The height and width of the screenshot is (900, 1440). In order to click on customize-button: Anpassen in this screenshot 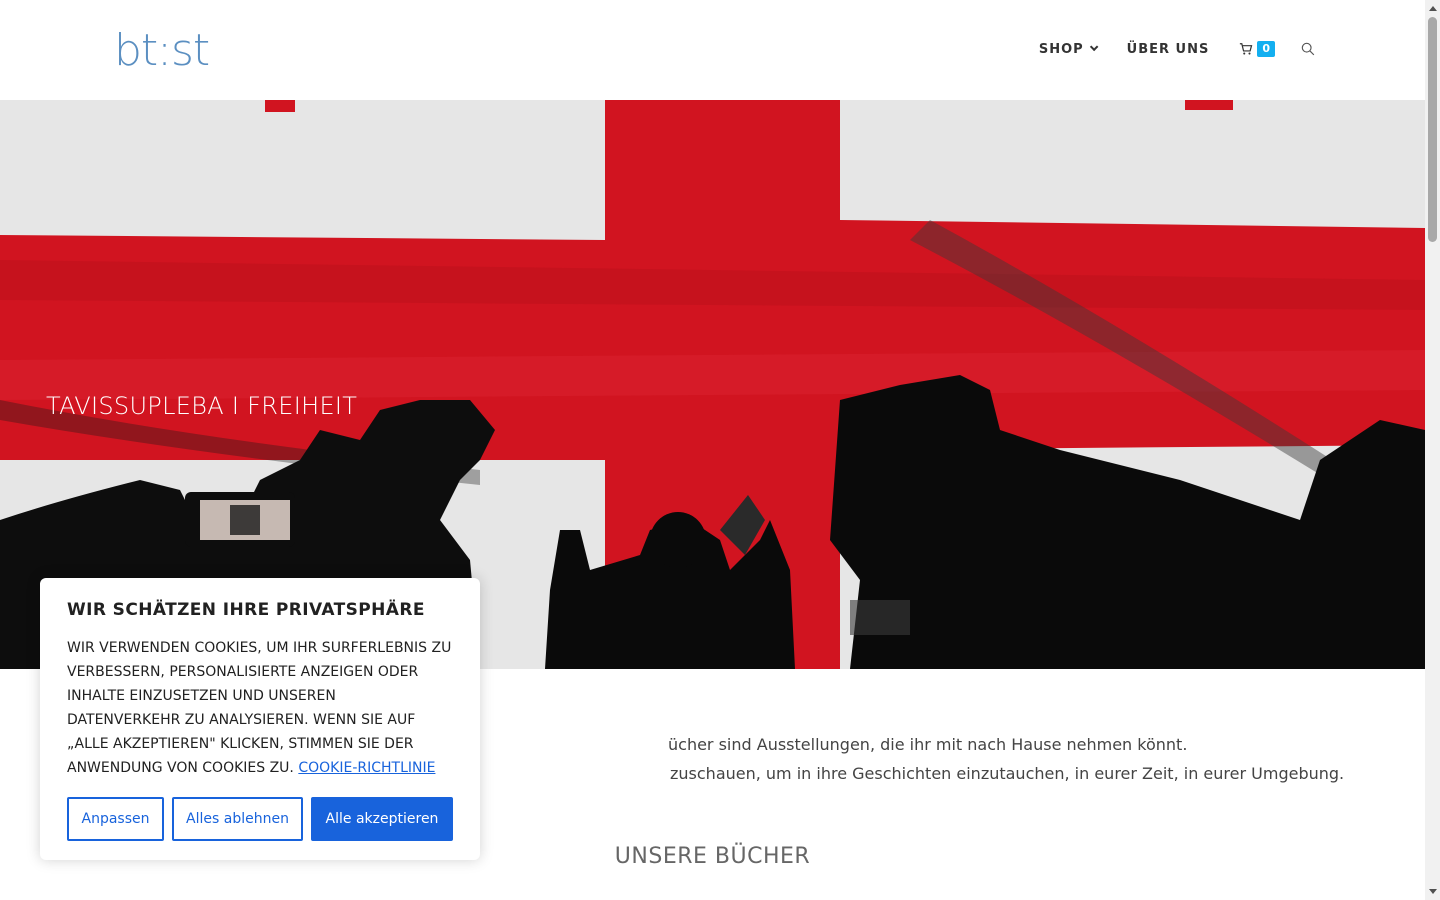, I will do `click(115, 819)`.